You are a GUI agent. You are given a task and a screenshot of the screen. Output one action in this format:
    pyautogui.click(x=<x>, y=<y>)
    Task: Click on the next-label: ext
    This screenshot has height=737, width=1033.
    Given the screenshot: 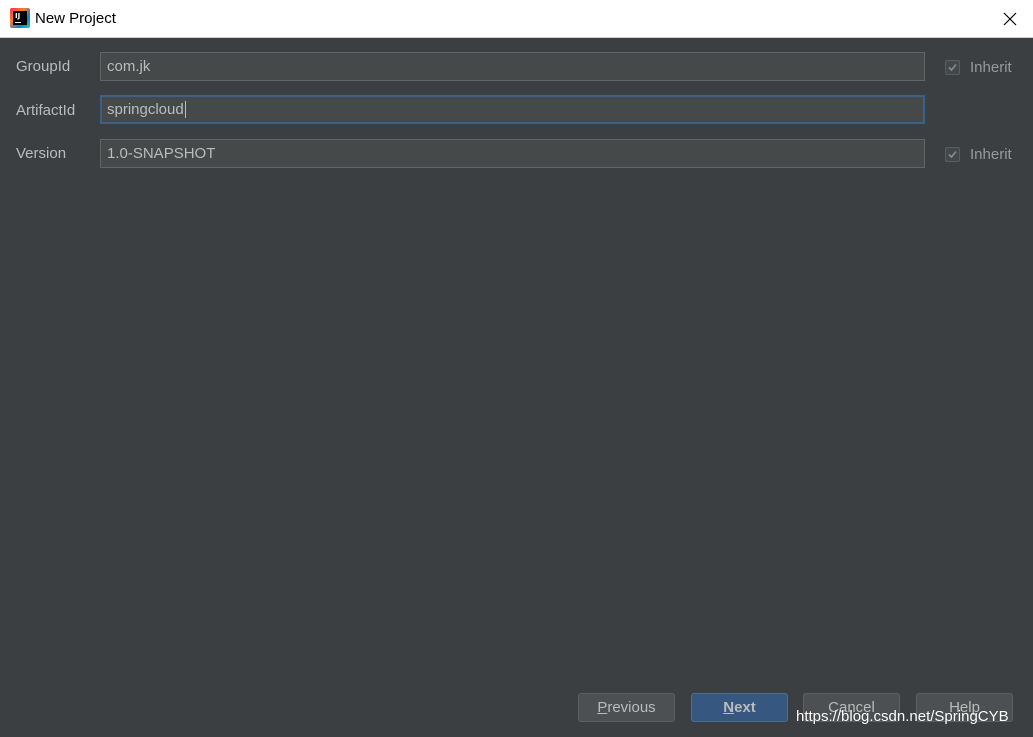 What is the action you would take?
    pyautogui.click(x=745, y=707)
    